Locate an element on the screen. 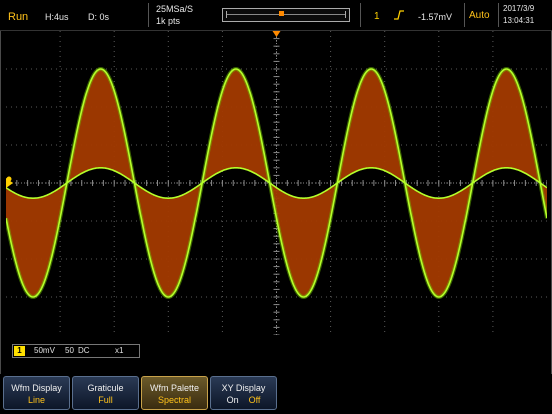 The width and height of the screenshot is (552, 414). trigger-position-bar is located at coordinates (286, 15).